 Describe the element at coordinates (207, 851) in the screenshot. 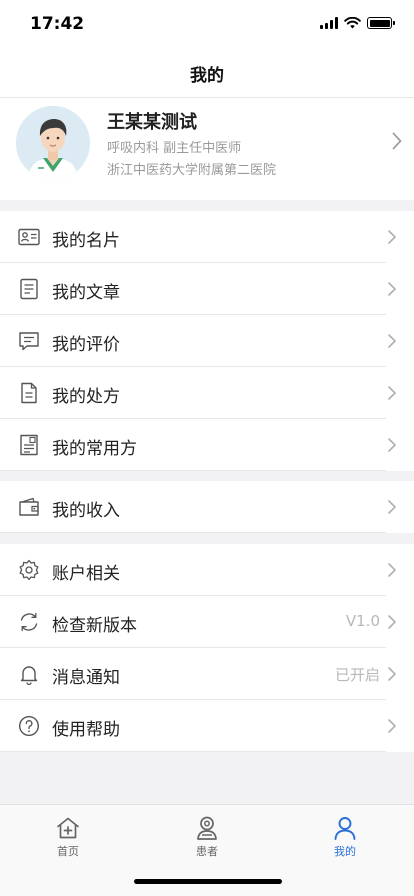

I see `tab-label: 患者` at that location.